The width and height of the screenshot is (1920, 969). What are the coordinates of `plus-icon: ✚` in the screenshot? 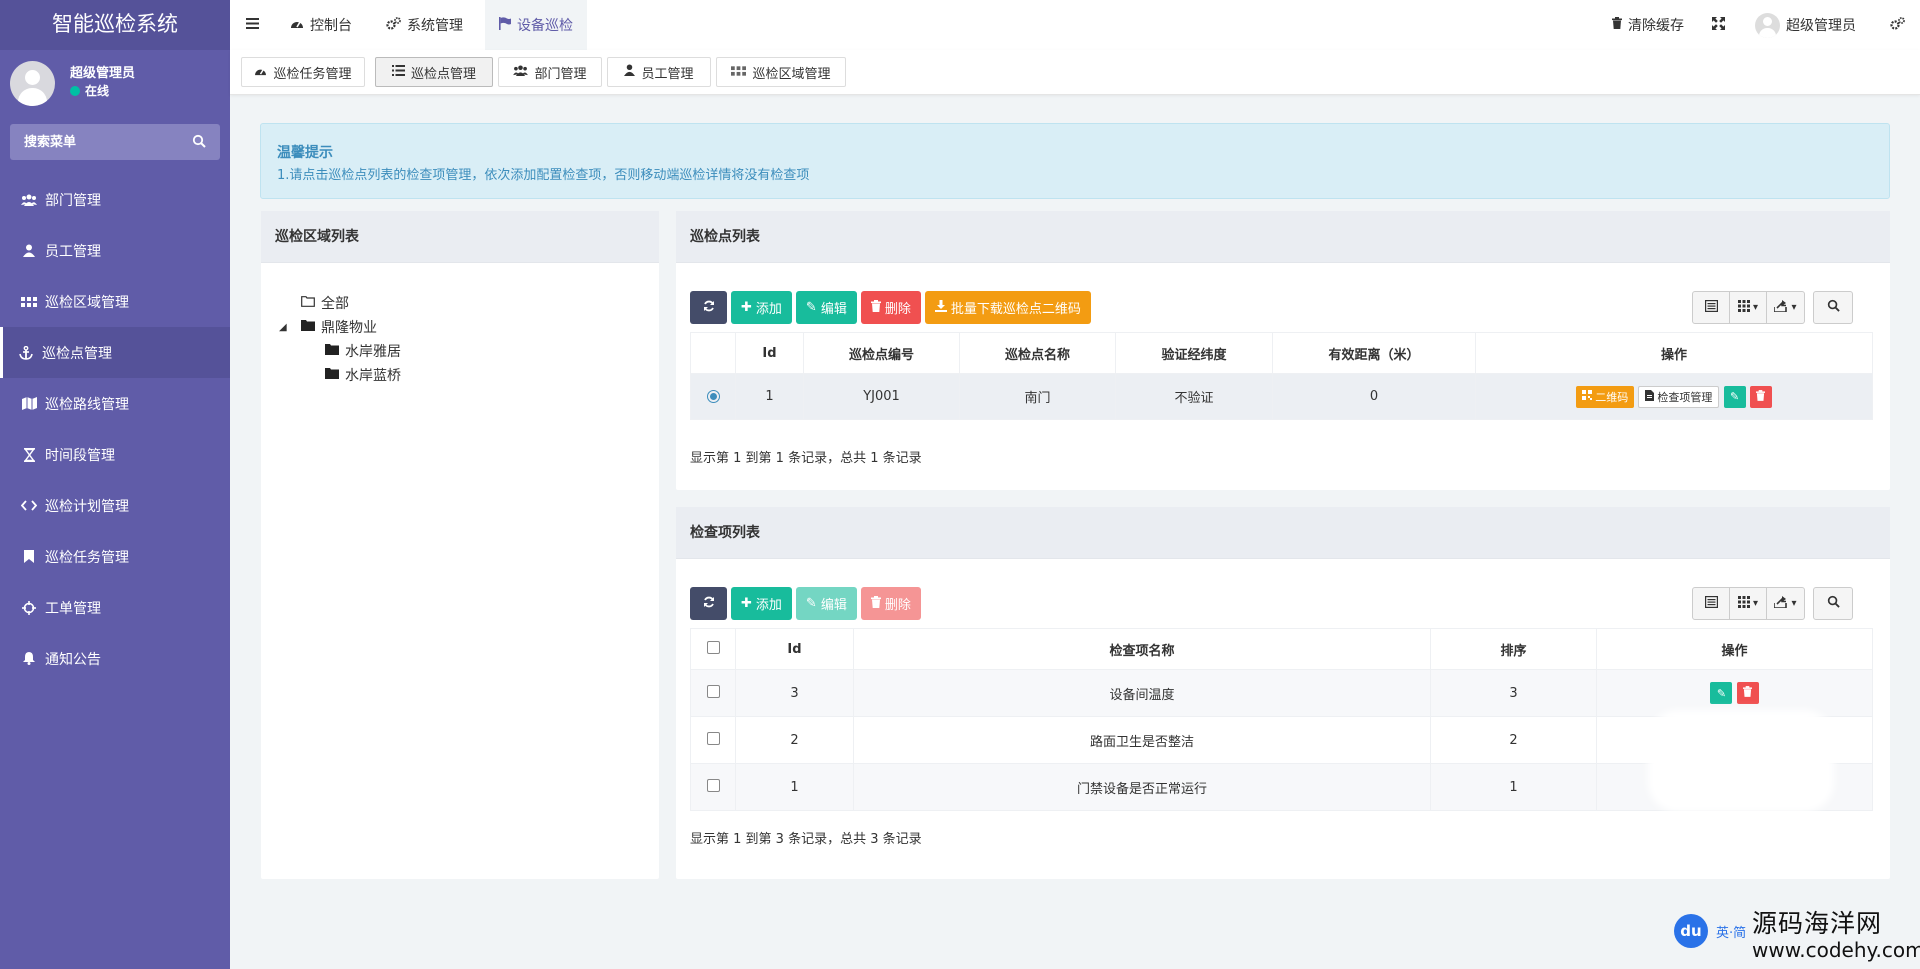 It's located at (746, 603).